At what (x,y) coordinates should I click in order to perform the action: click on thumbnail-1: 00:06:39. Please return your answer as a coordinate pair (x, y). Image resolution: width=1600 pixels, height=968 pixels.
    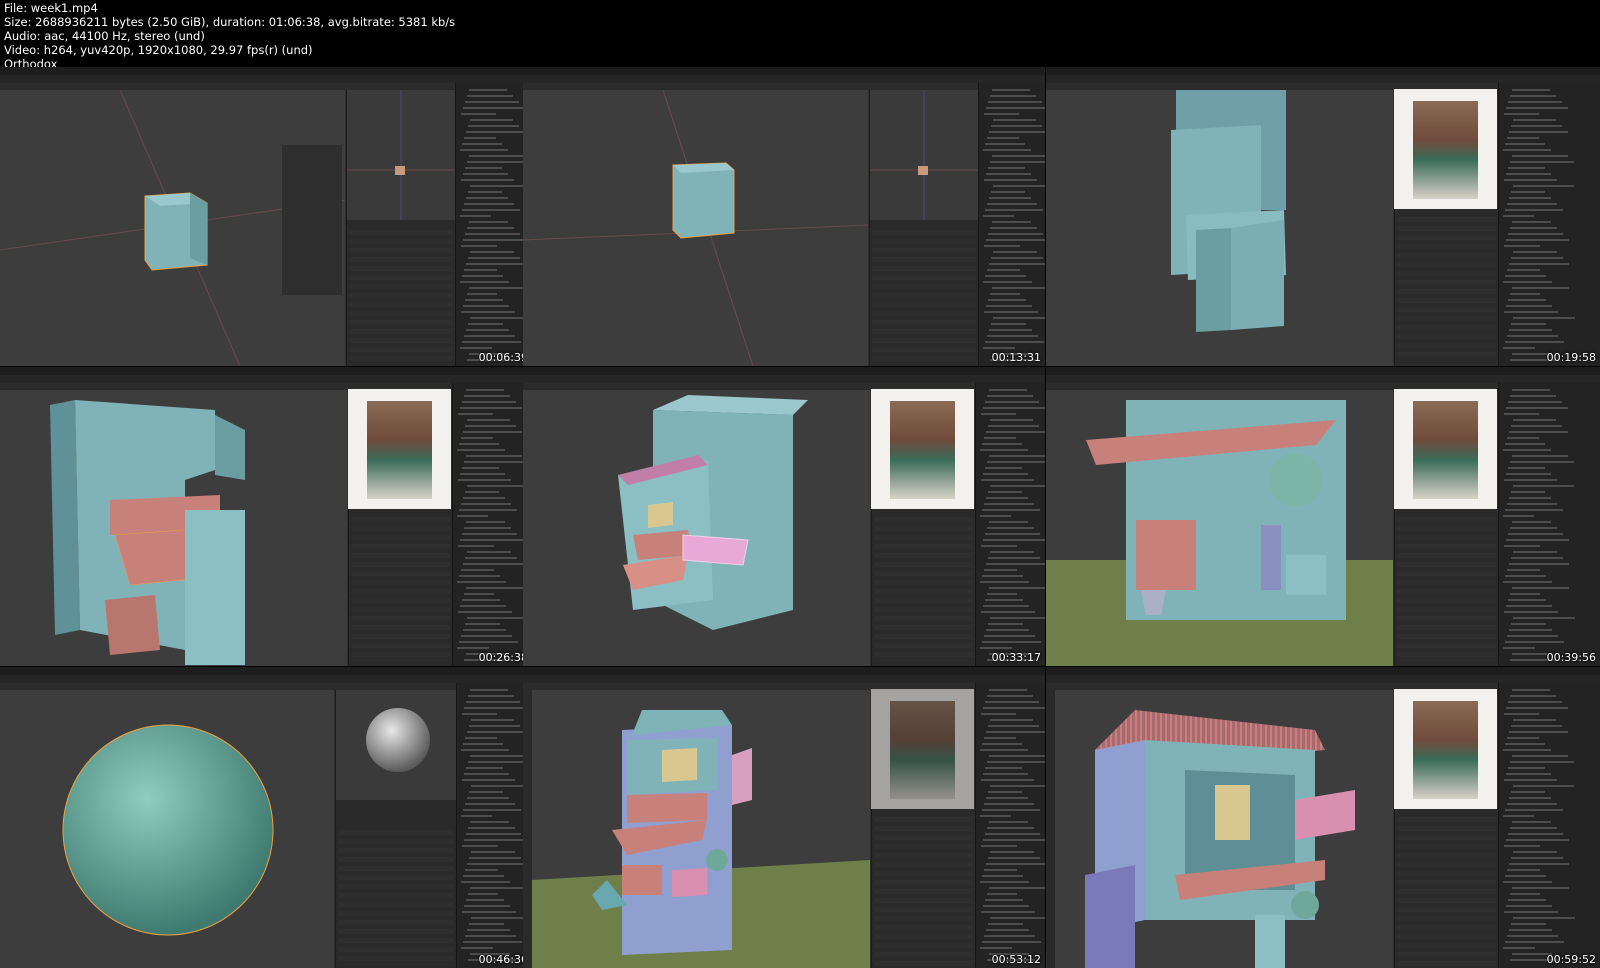
    Looking at the image, I should click on (266, 216).